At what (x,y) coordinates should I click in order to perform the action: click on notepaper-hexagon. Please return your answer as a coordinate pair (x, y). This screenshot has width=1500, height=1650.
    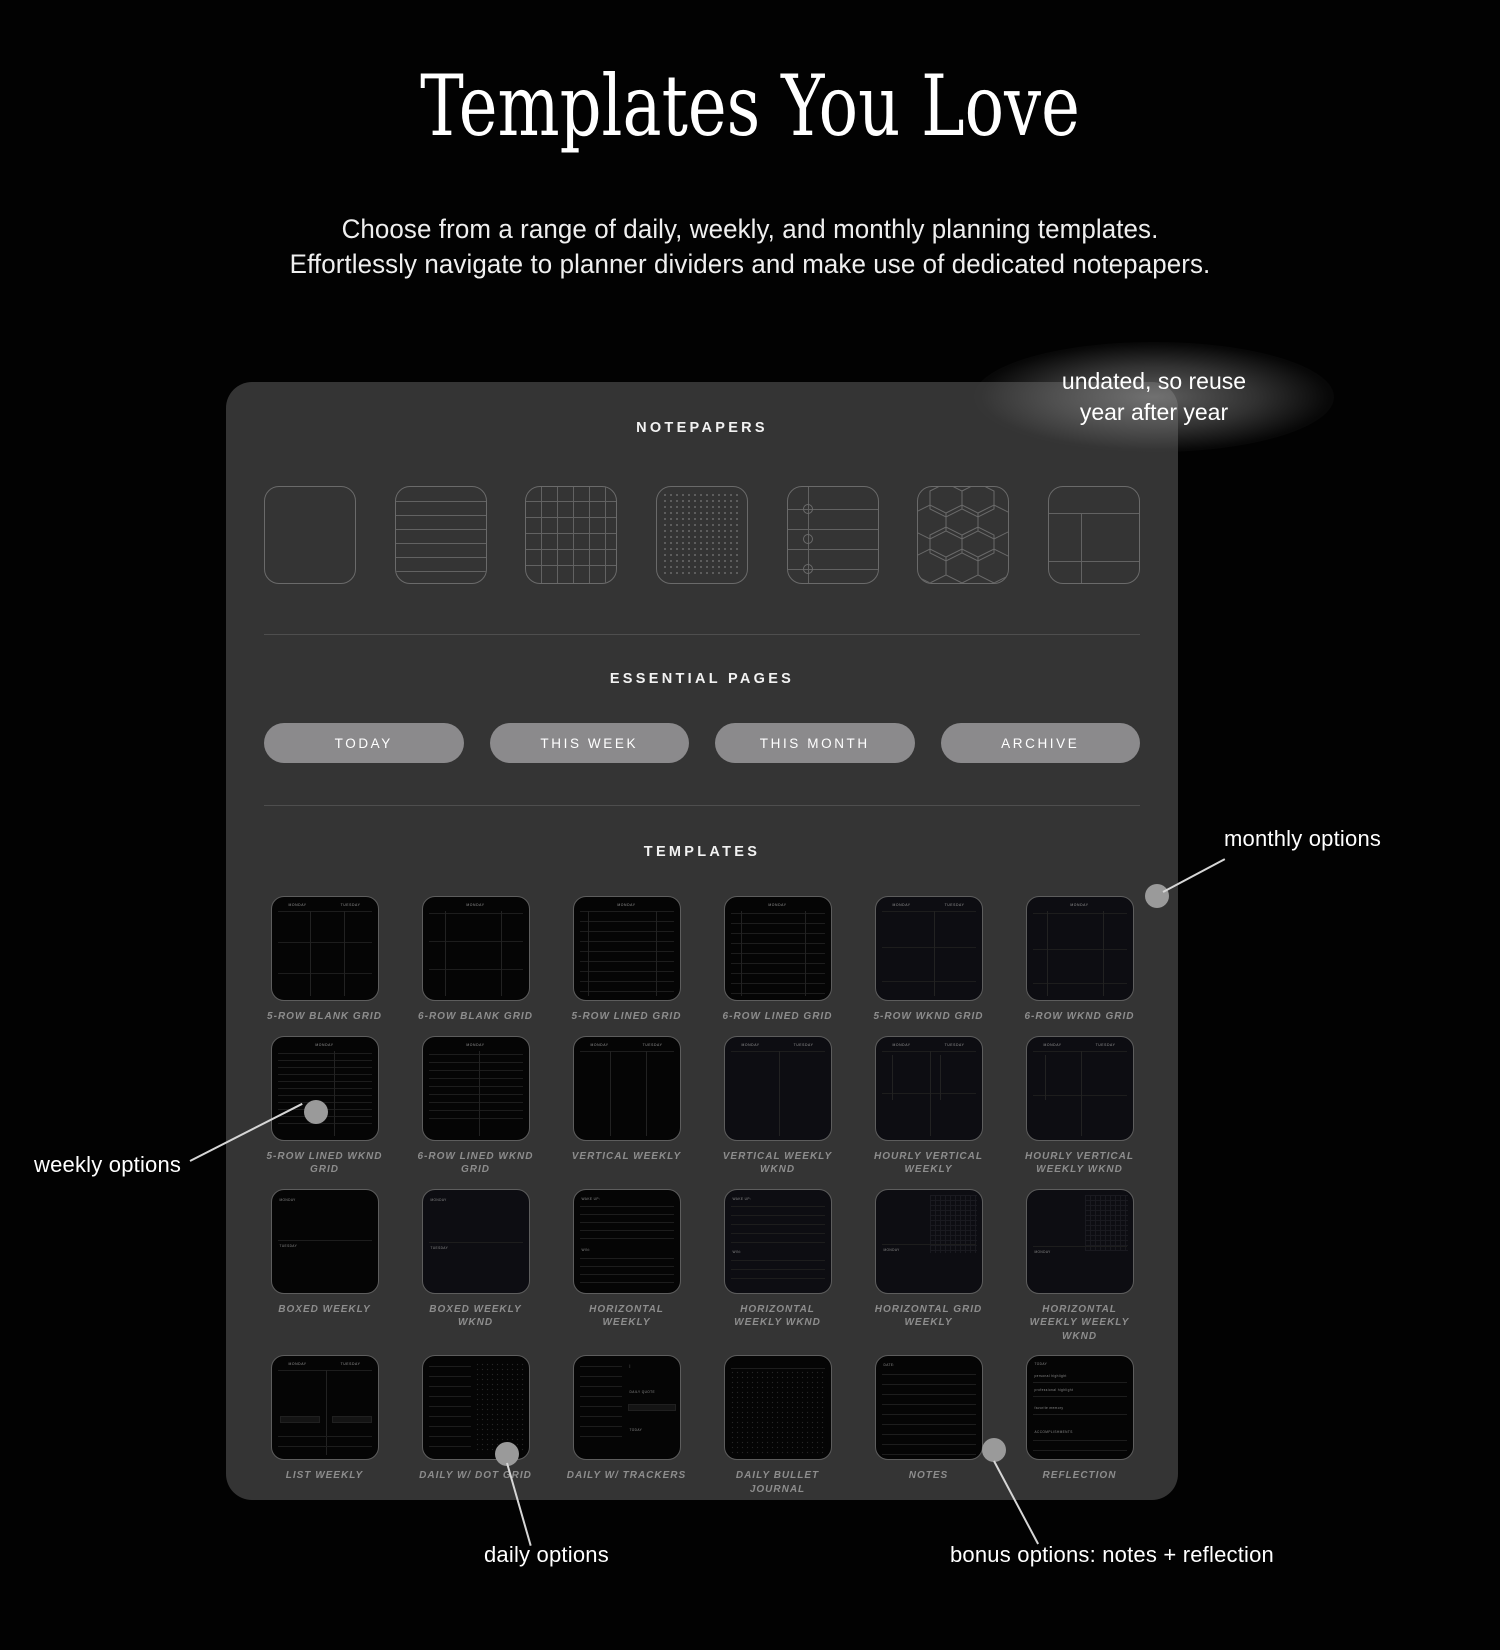
    Looking at the image, I should click on (963, 535).